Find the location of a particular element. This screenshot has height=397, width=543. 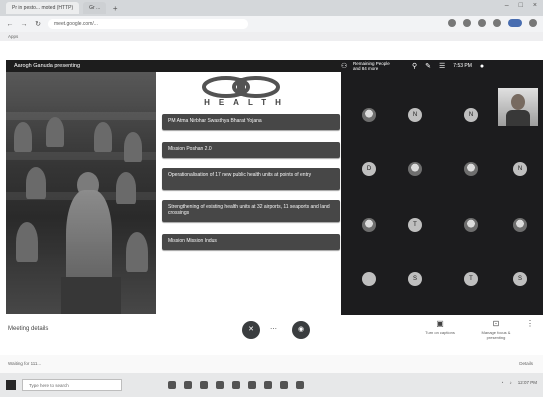

health-logo-icon is located at coordinates (241, 87).